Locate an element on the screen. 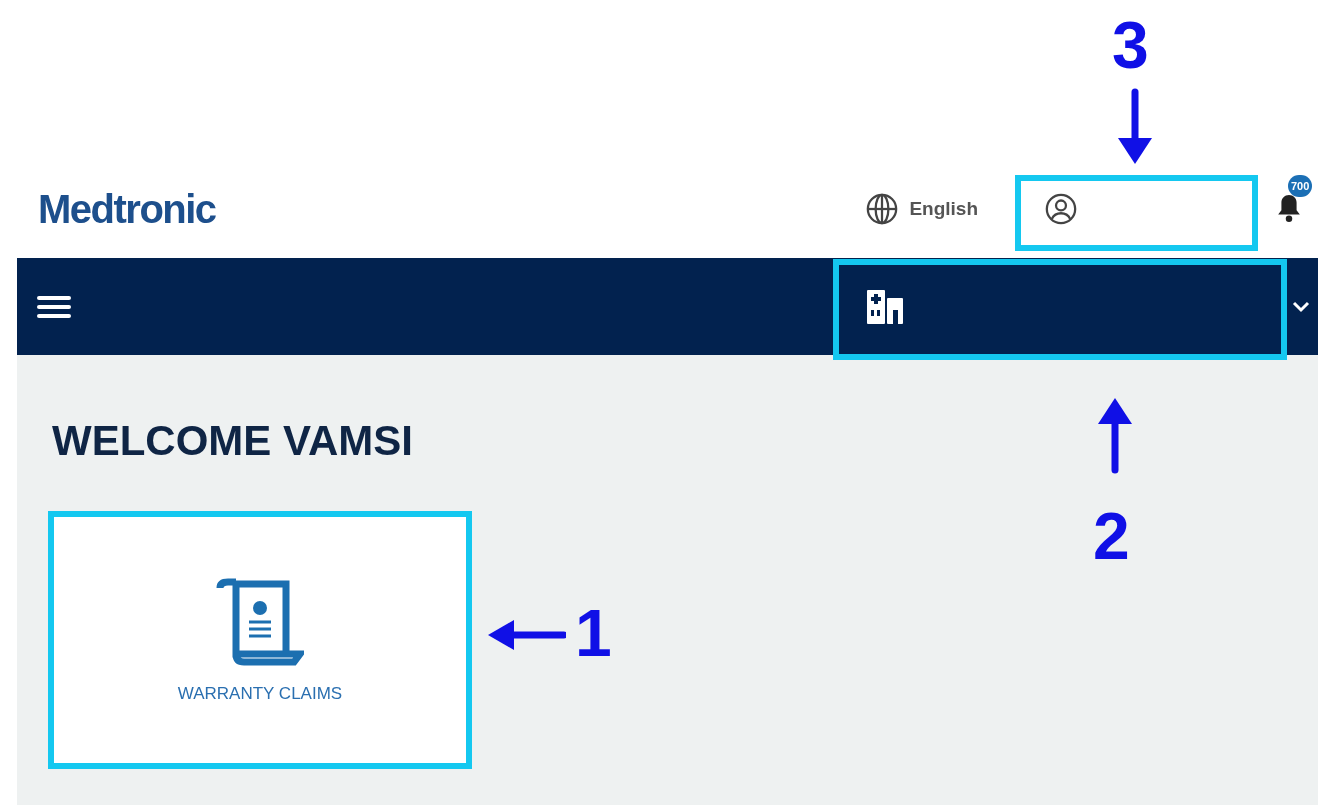 This screenshot has width=1318, height=805. chevron-down-icon is located at coordinates (1300, 306).